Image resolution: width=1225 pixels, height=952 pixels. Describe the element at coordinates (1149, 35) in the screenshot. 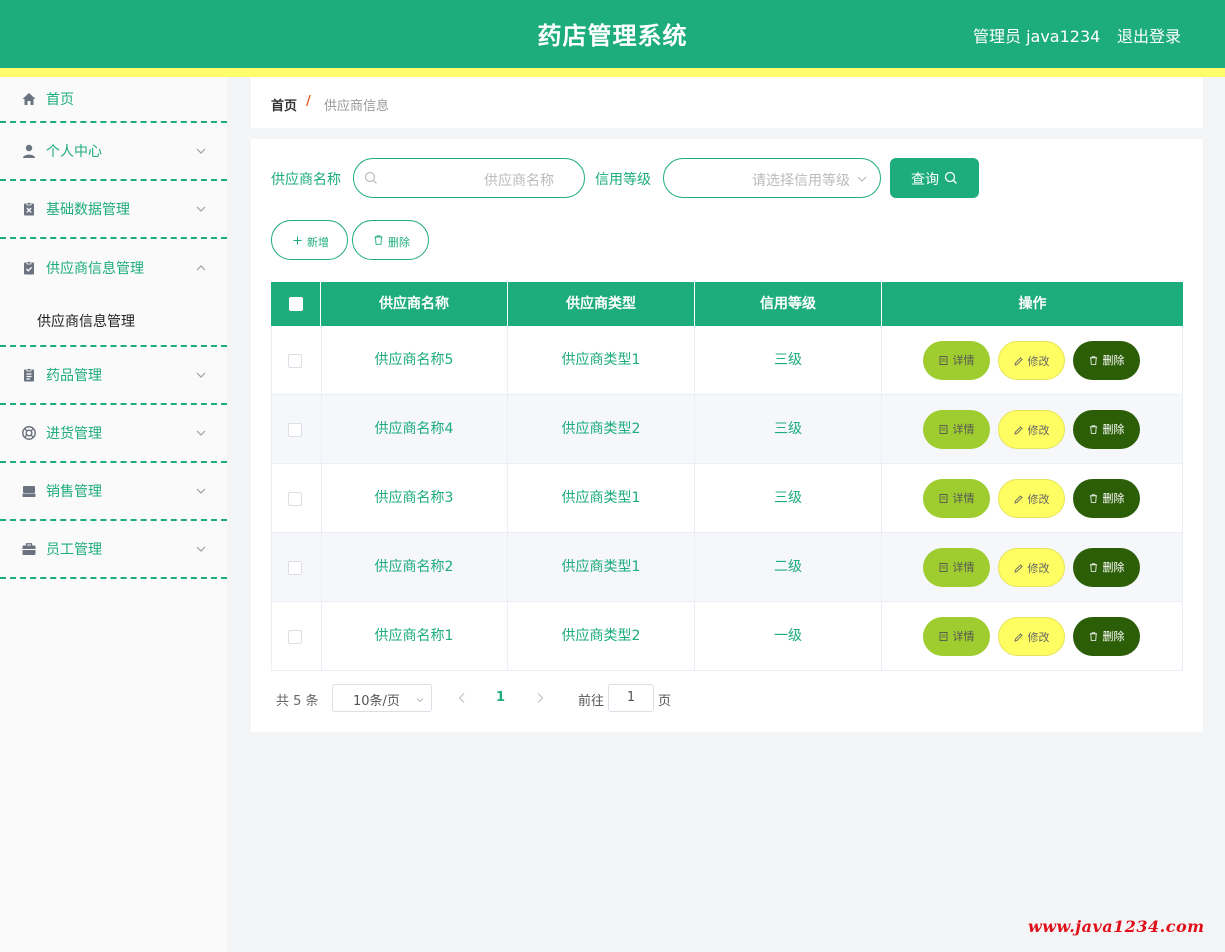

I see `logout-link: 退出登录` at that location.